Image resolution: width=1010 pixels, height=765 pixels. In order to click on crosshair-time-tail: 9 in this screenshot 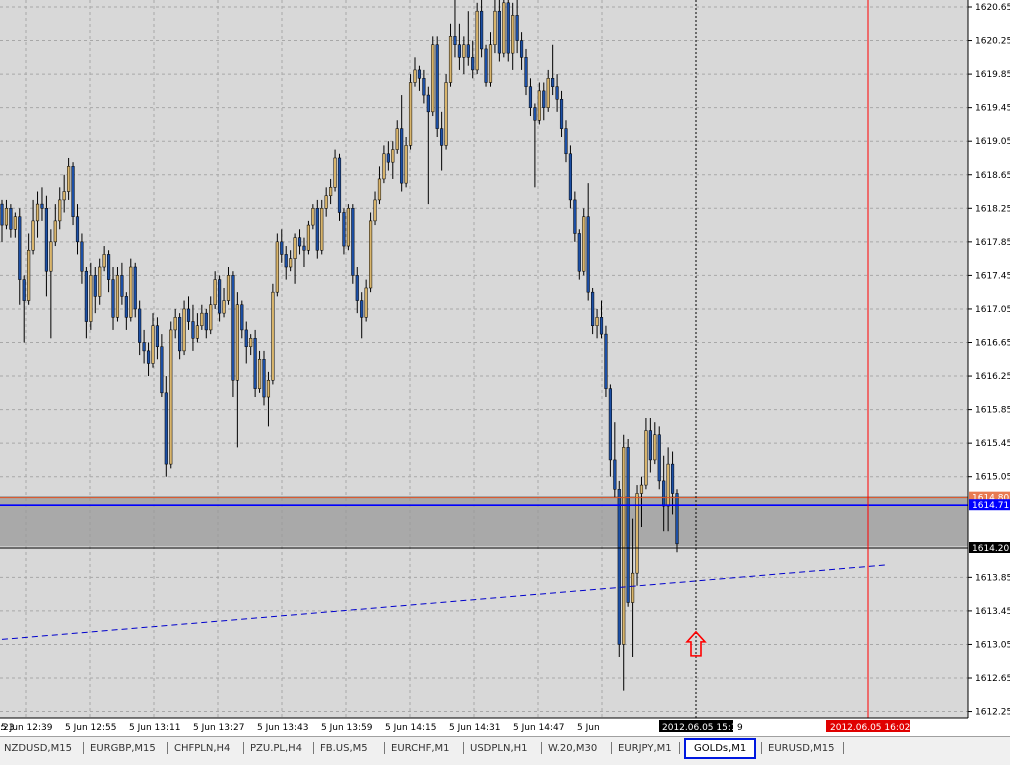, I will do `click(740, 728)`.